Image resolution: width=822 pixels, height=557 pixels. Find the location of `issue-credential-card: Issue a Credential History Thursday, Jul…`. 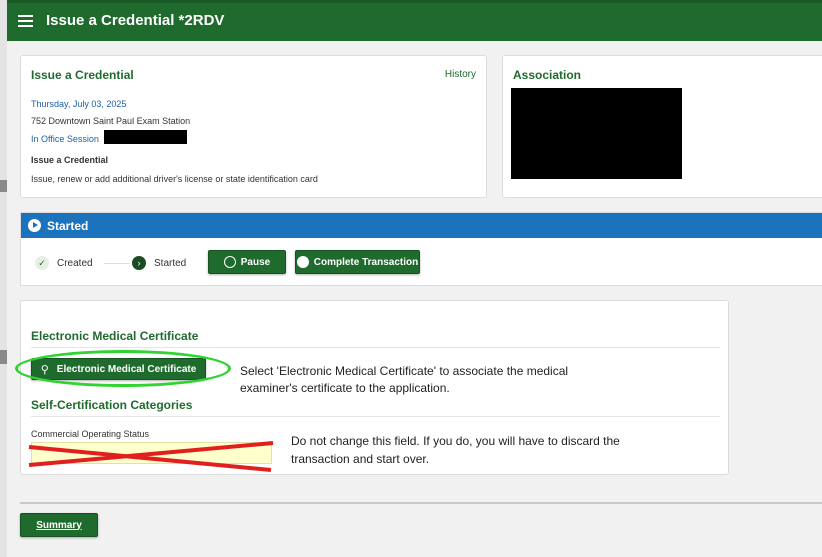

issue-credential-card: Issue a Credential History Thursday, Jul… is located at coordinates (253, 126).